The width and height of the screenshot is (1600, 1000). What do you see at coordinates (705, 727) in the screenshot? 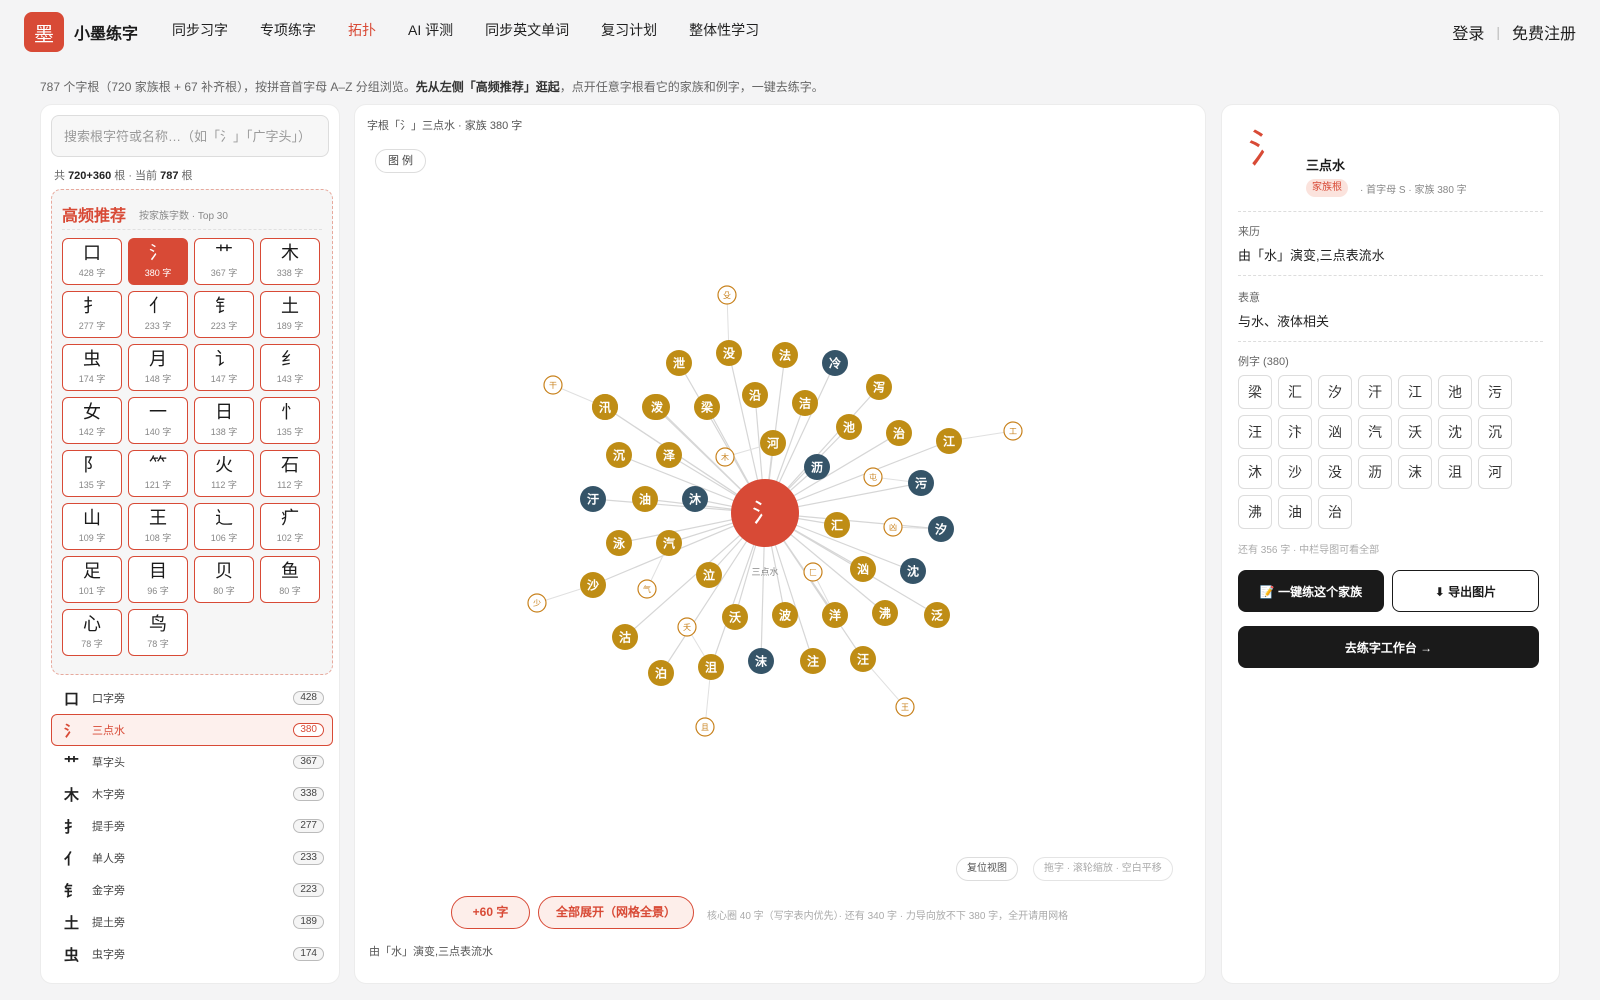
I see `graph-component-node: 且` at bounding box center [705, 727].